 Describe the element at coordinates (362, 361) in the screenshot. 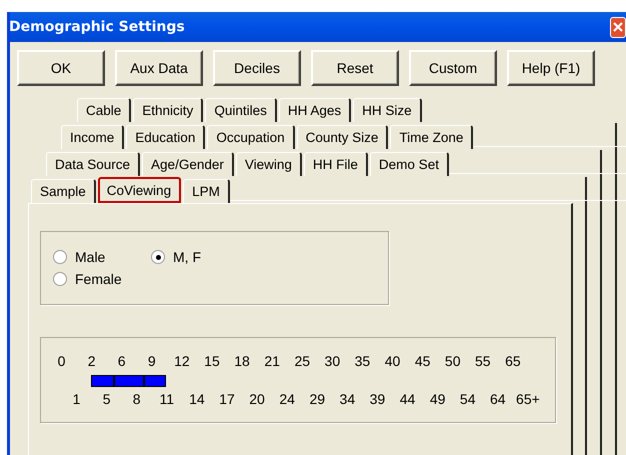

I see `age-label: 35` at that location.